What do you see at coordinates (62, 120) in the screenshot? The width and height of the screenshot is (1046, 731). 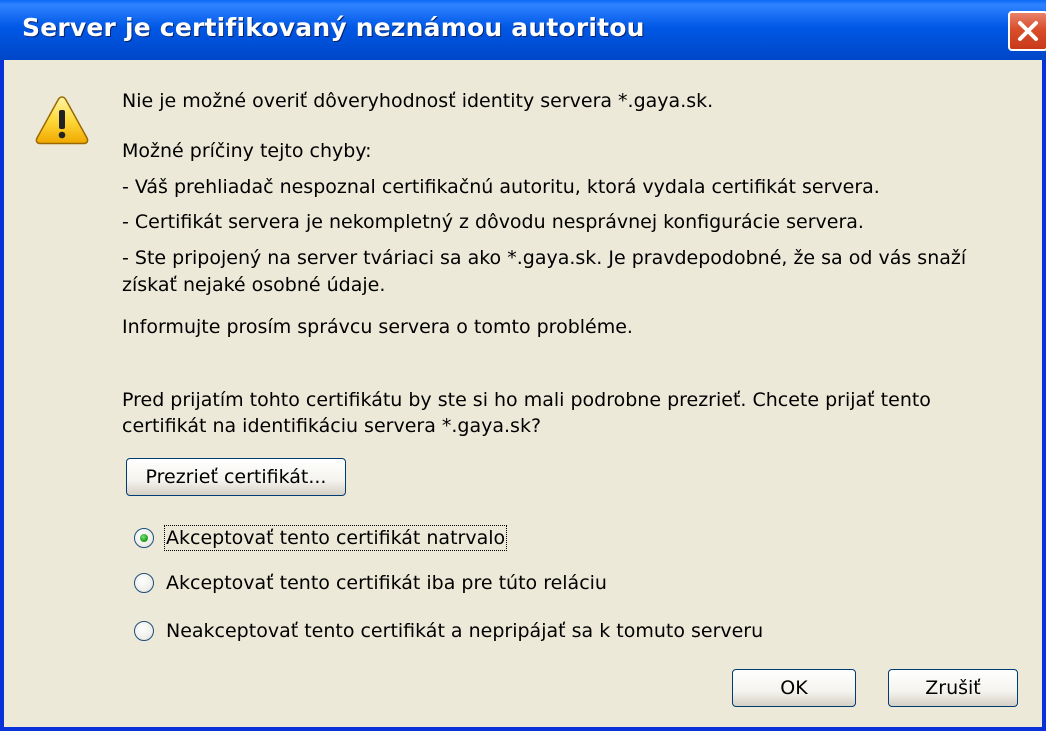 I see `warning-triangle-icon` at bounding box center [62, 120].